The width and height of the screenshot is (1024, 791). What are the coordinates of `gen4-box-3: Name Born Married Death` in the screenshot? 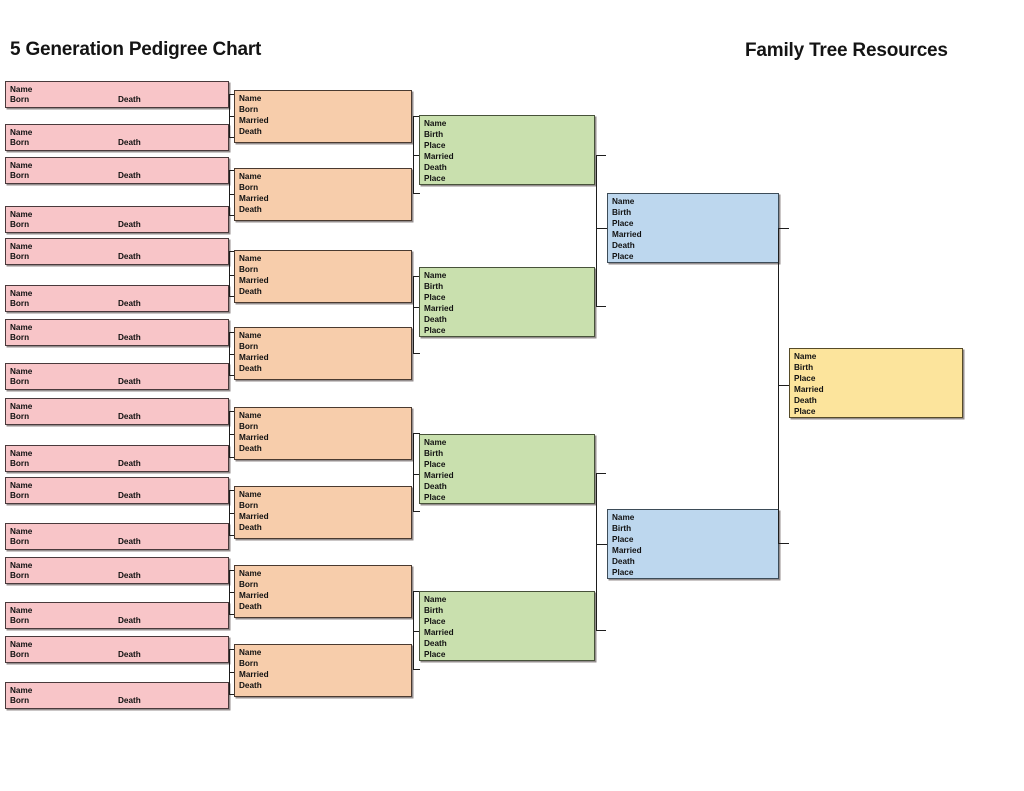 It's located at (323, 276).